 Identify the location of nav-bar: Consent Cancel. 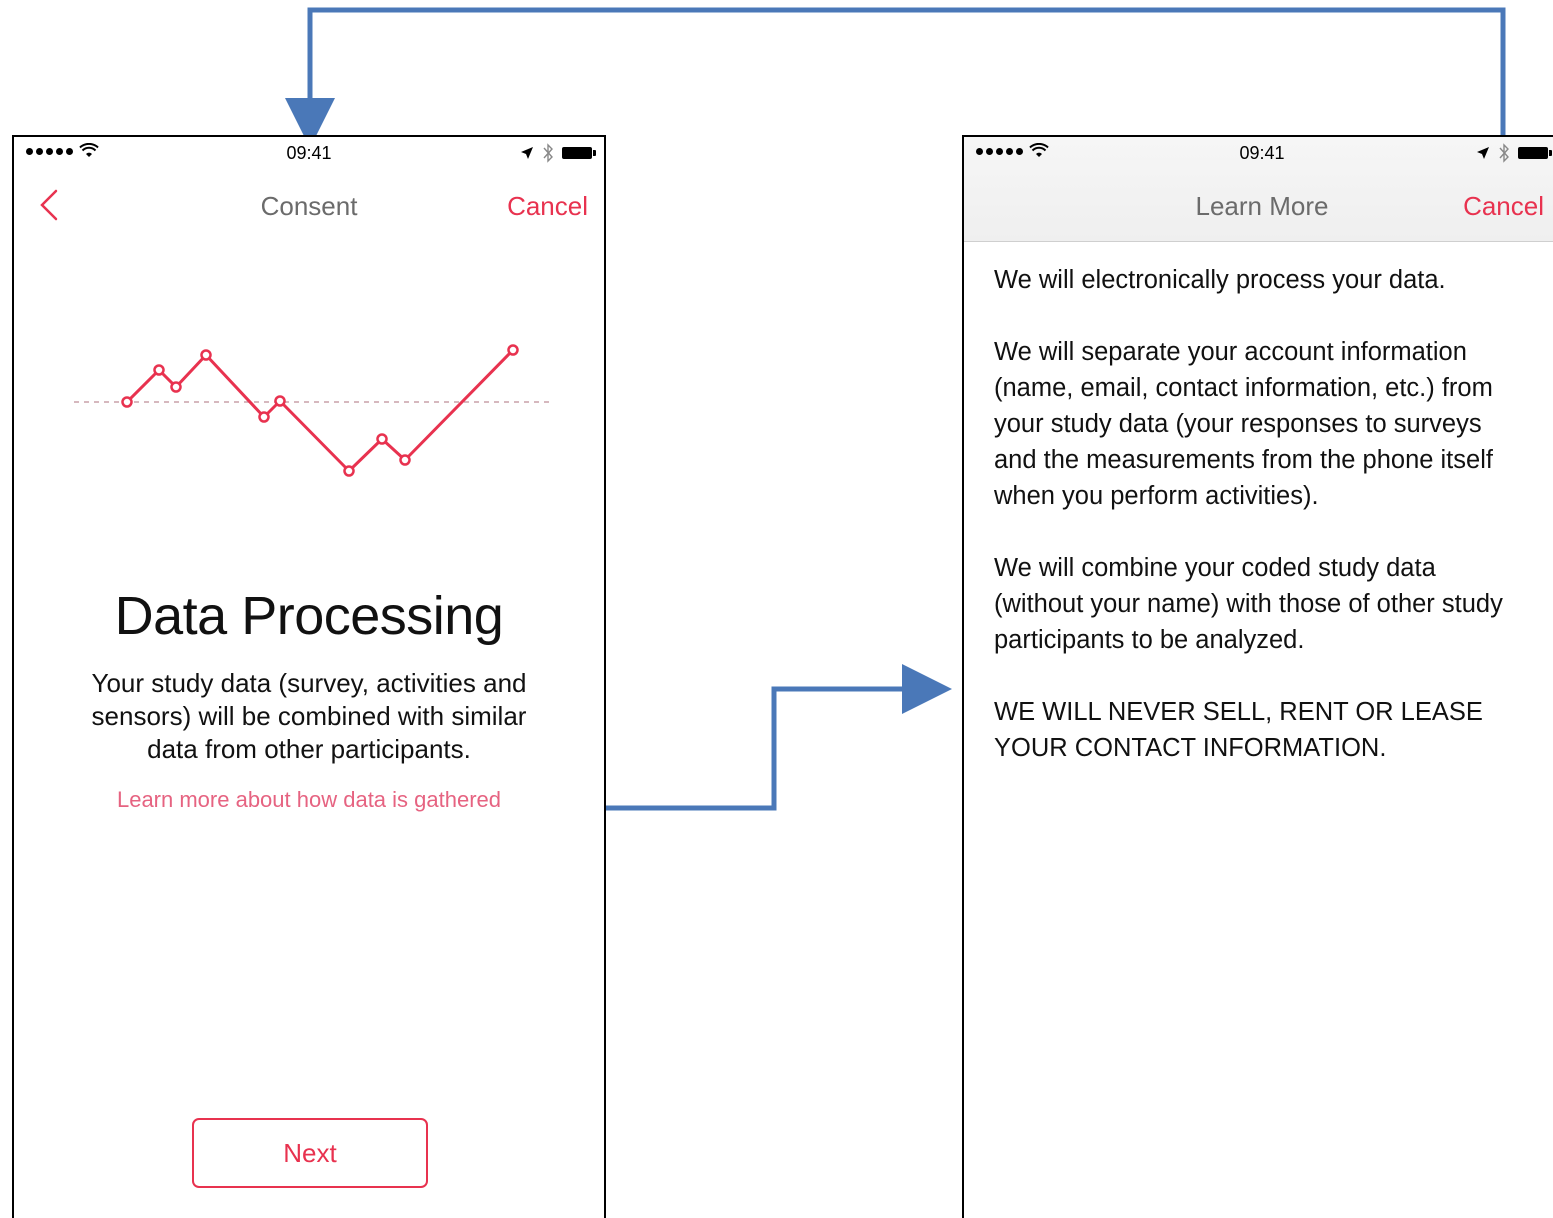
(309, 206).